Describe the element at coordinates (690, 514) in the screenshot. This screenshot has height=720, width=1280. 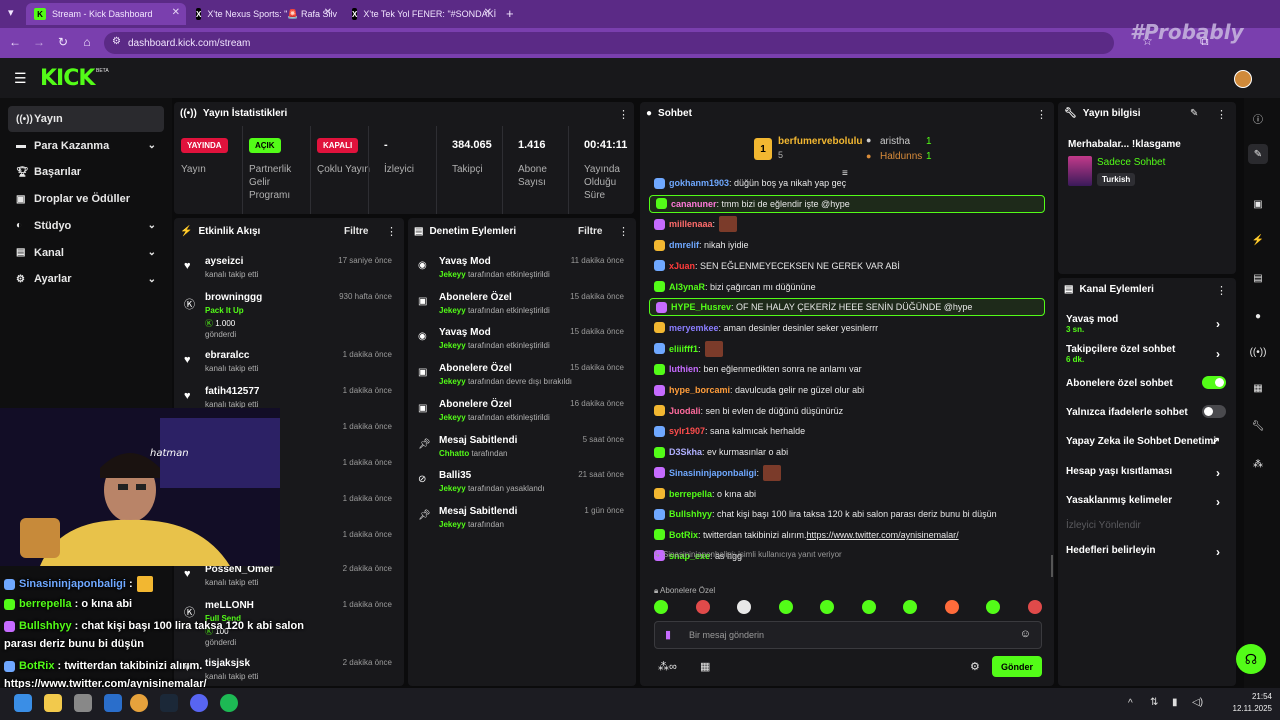
I see `chat-username: Bullshhyy` at that location.